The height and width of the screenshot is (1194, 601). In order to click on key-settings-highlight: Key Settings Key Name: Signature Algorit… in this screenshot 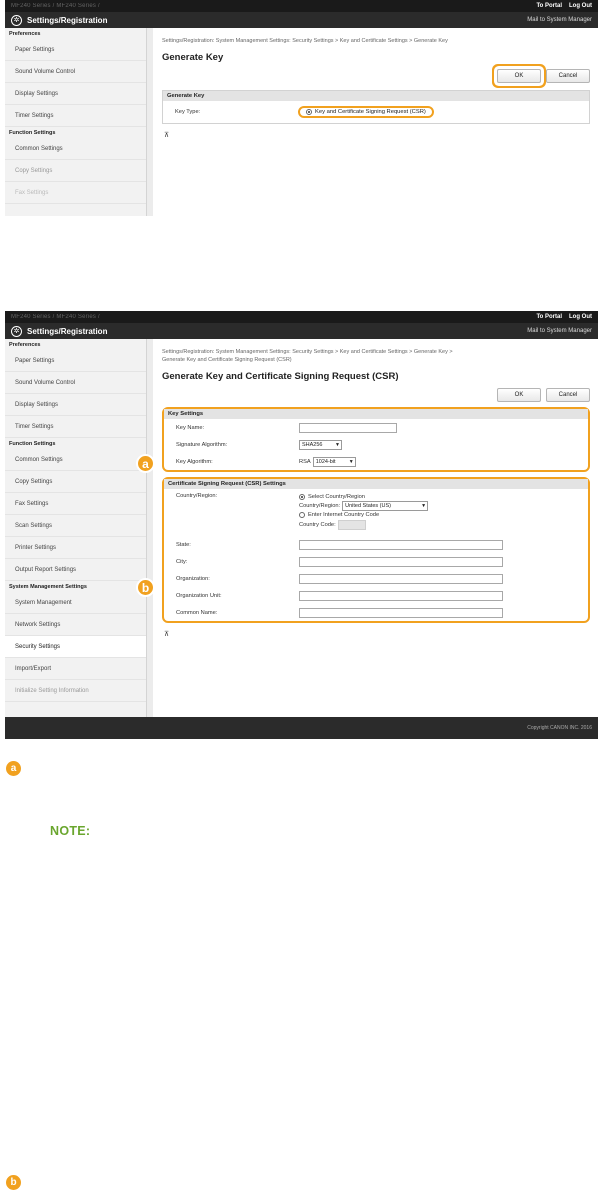, I will do `click(376, 439)`.